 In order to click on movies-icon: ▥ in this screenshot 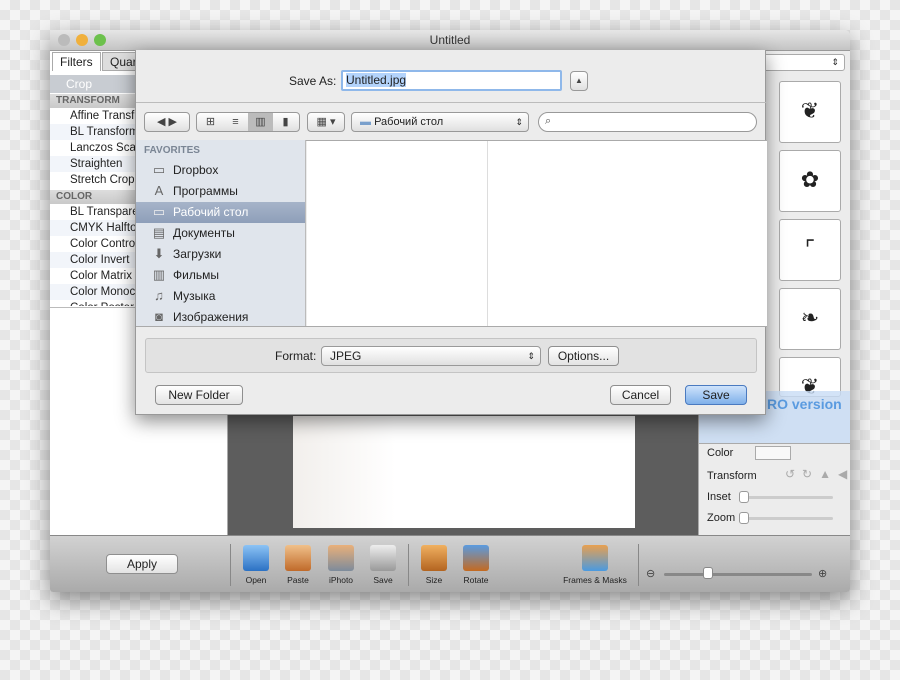, I will do `click(159, 274)`.